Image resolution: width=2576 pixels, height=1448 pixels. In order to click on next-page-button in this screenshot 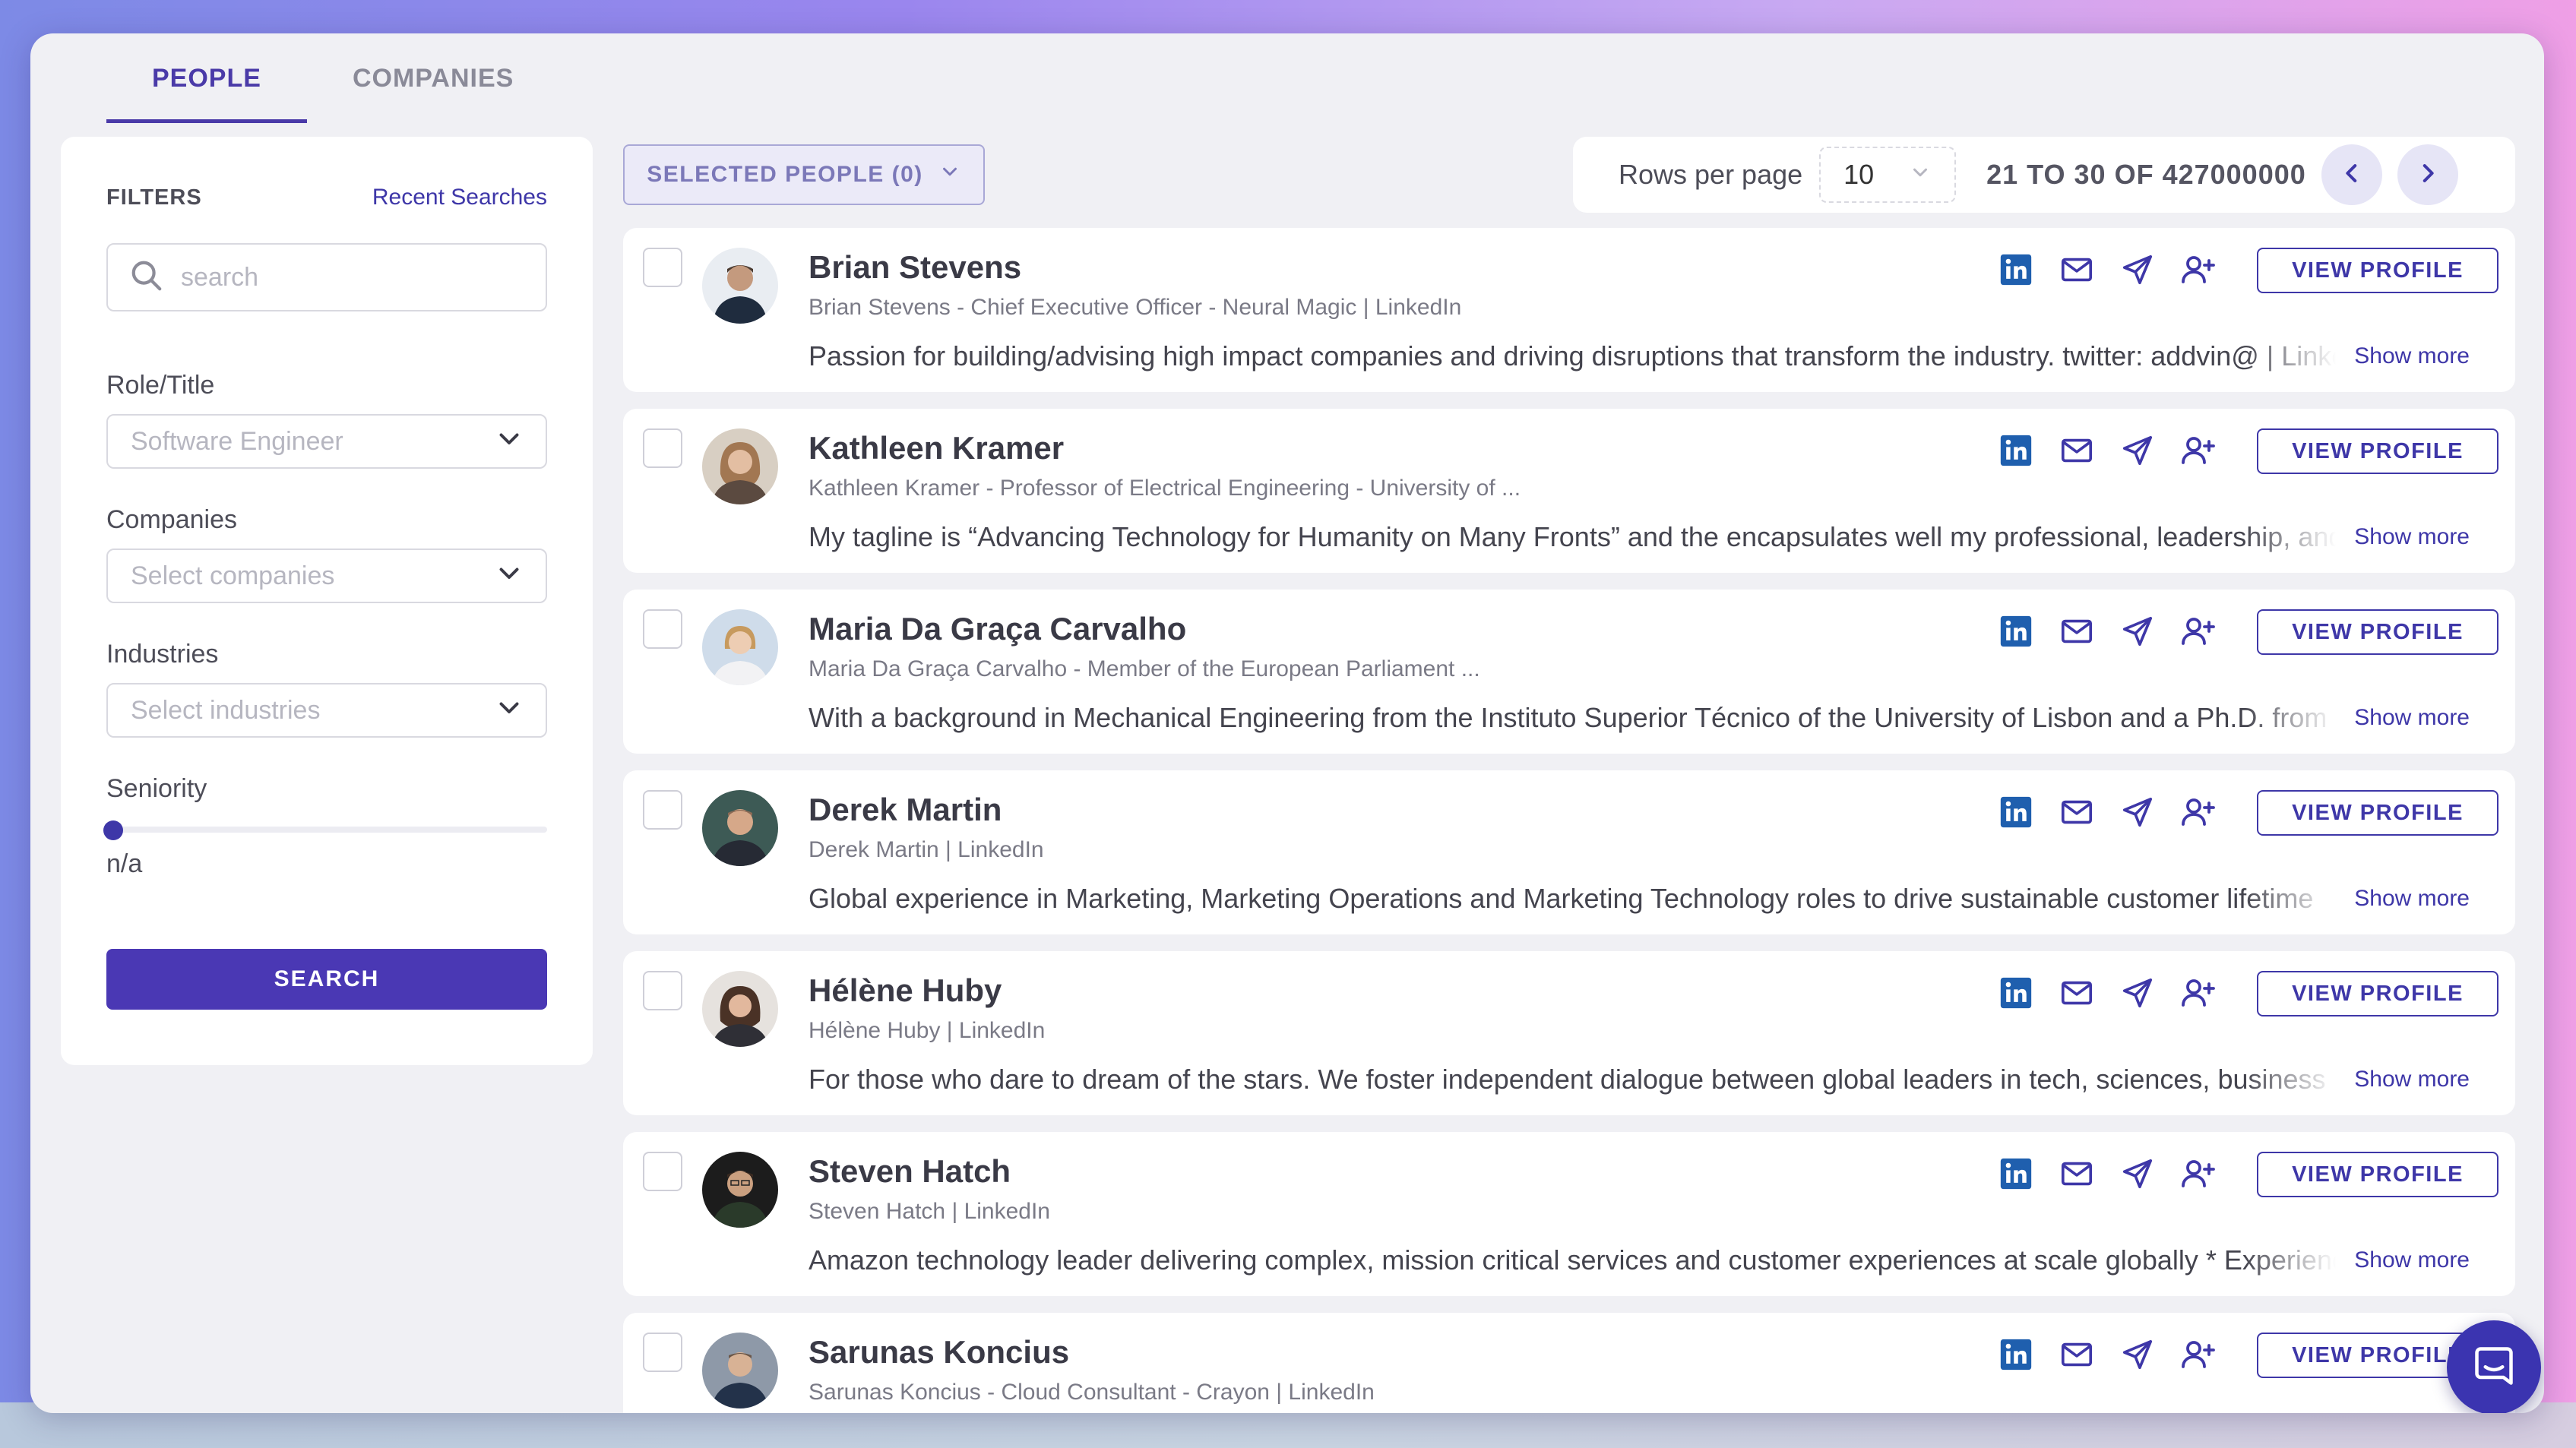, I will do `click(2427, 174)`.